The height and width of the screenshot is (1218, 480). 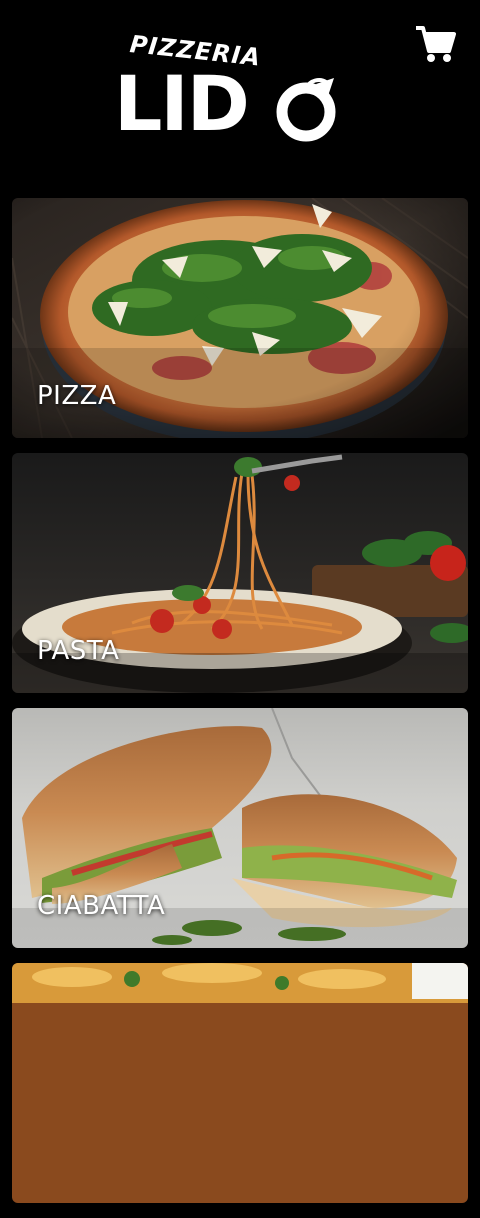 What do you see at coordinates (435, 44) in the screenshot?
I see `cart-icon` at bounding box center [435, 44].